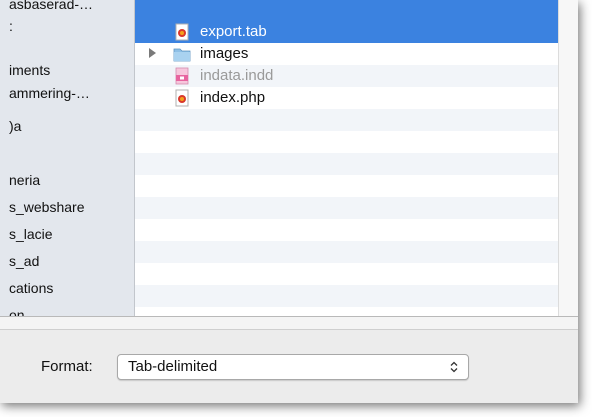  I want to click on sidebar-item: :, so click(71, 26).